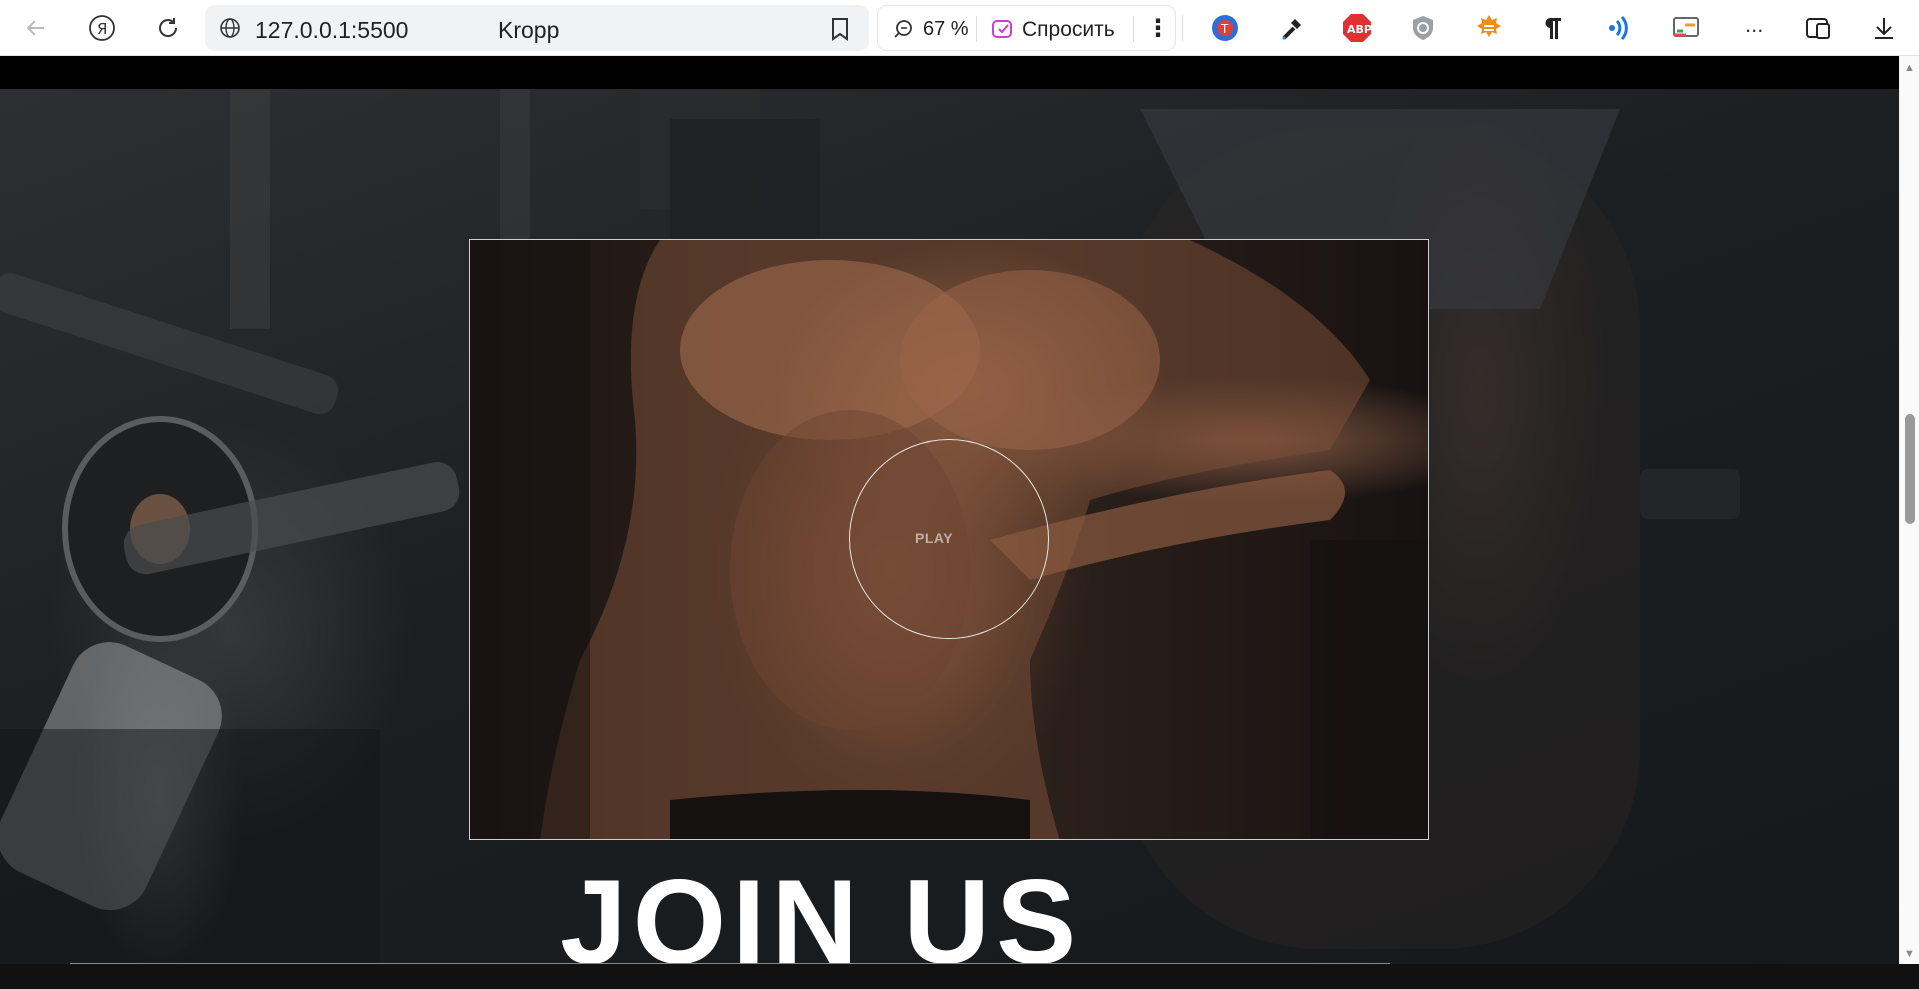  Describe the element at coordinates (903, 29) in the screenshot. I see `zoom-icon` at that location.